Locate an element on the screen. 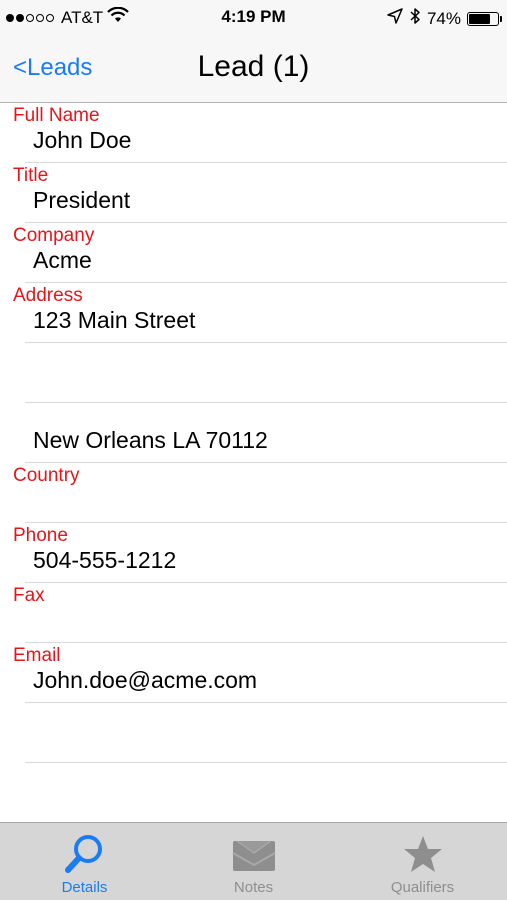 This screenshot has width=507, height=900. navigation-bar: <Leads Lead (1) is located at coordinates (253, 69).